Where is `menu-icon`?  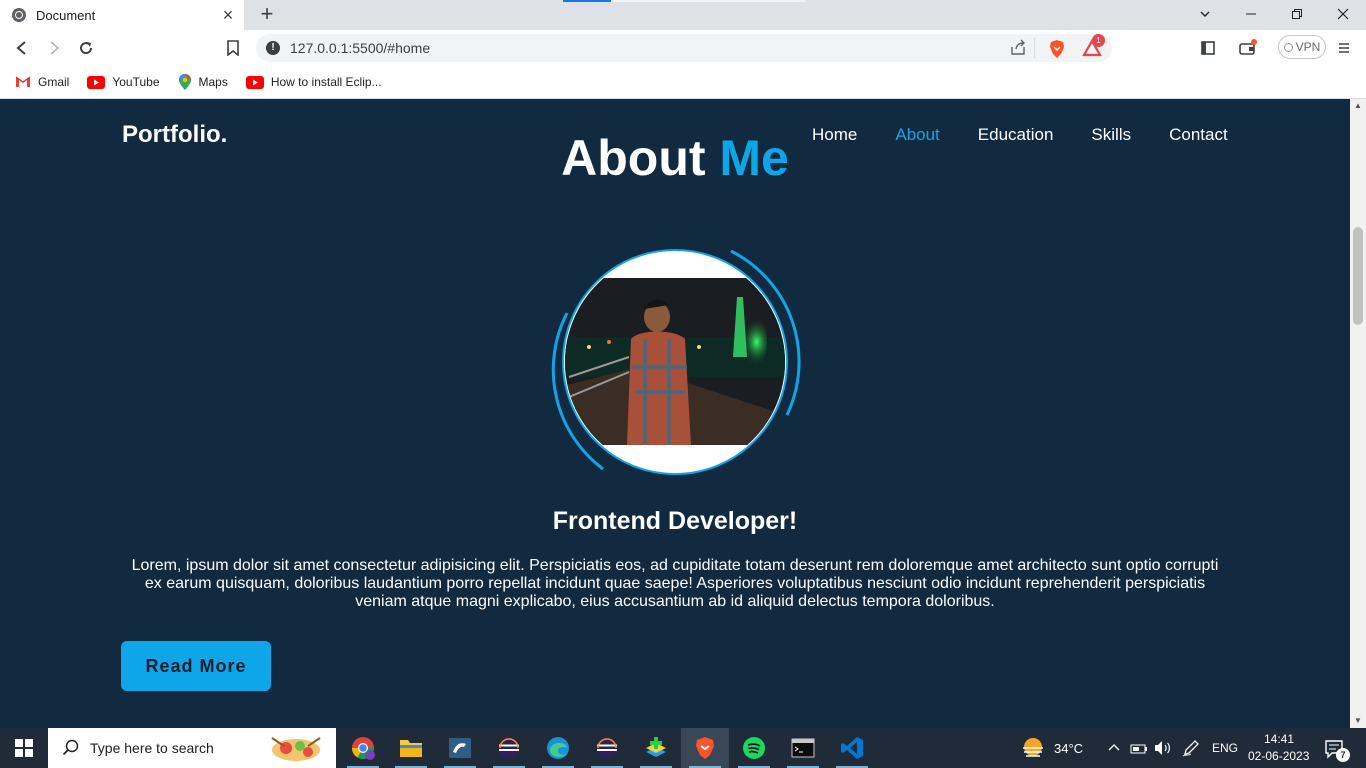 menu-icon is located at coordinates (1344, 48).